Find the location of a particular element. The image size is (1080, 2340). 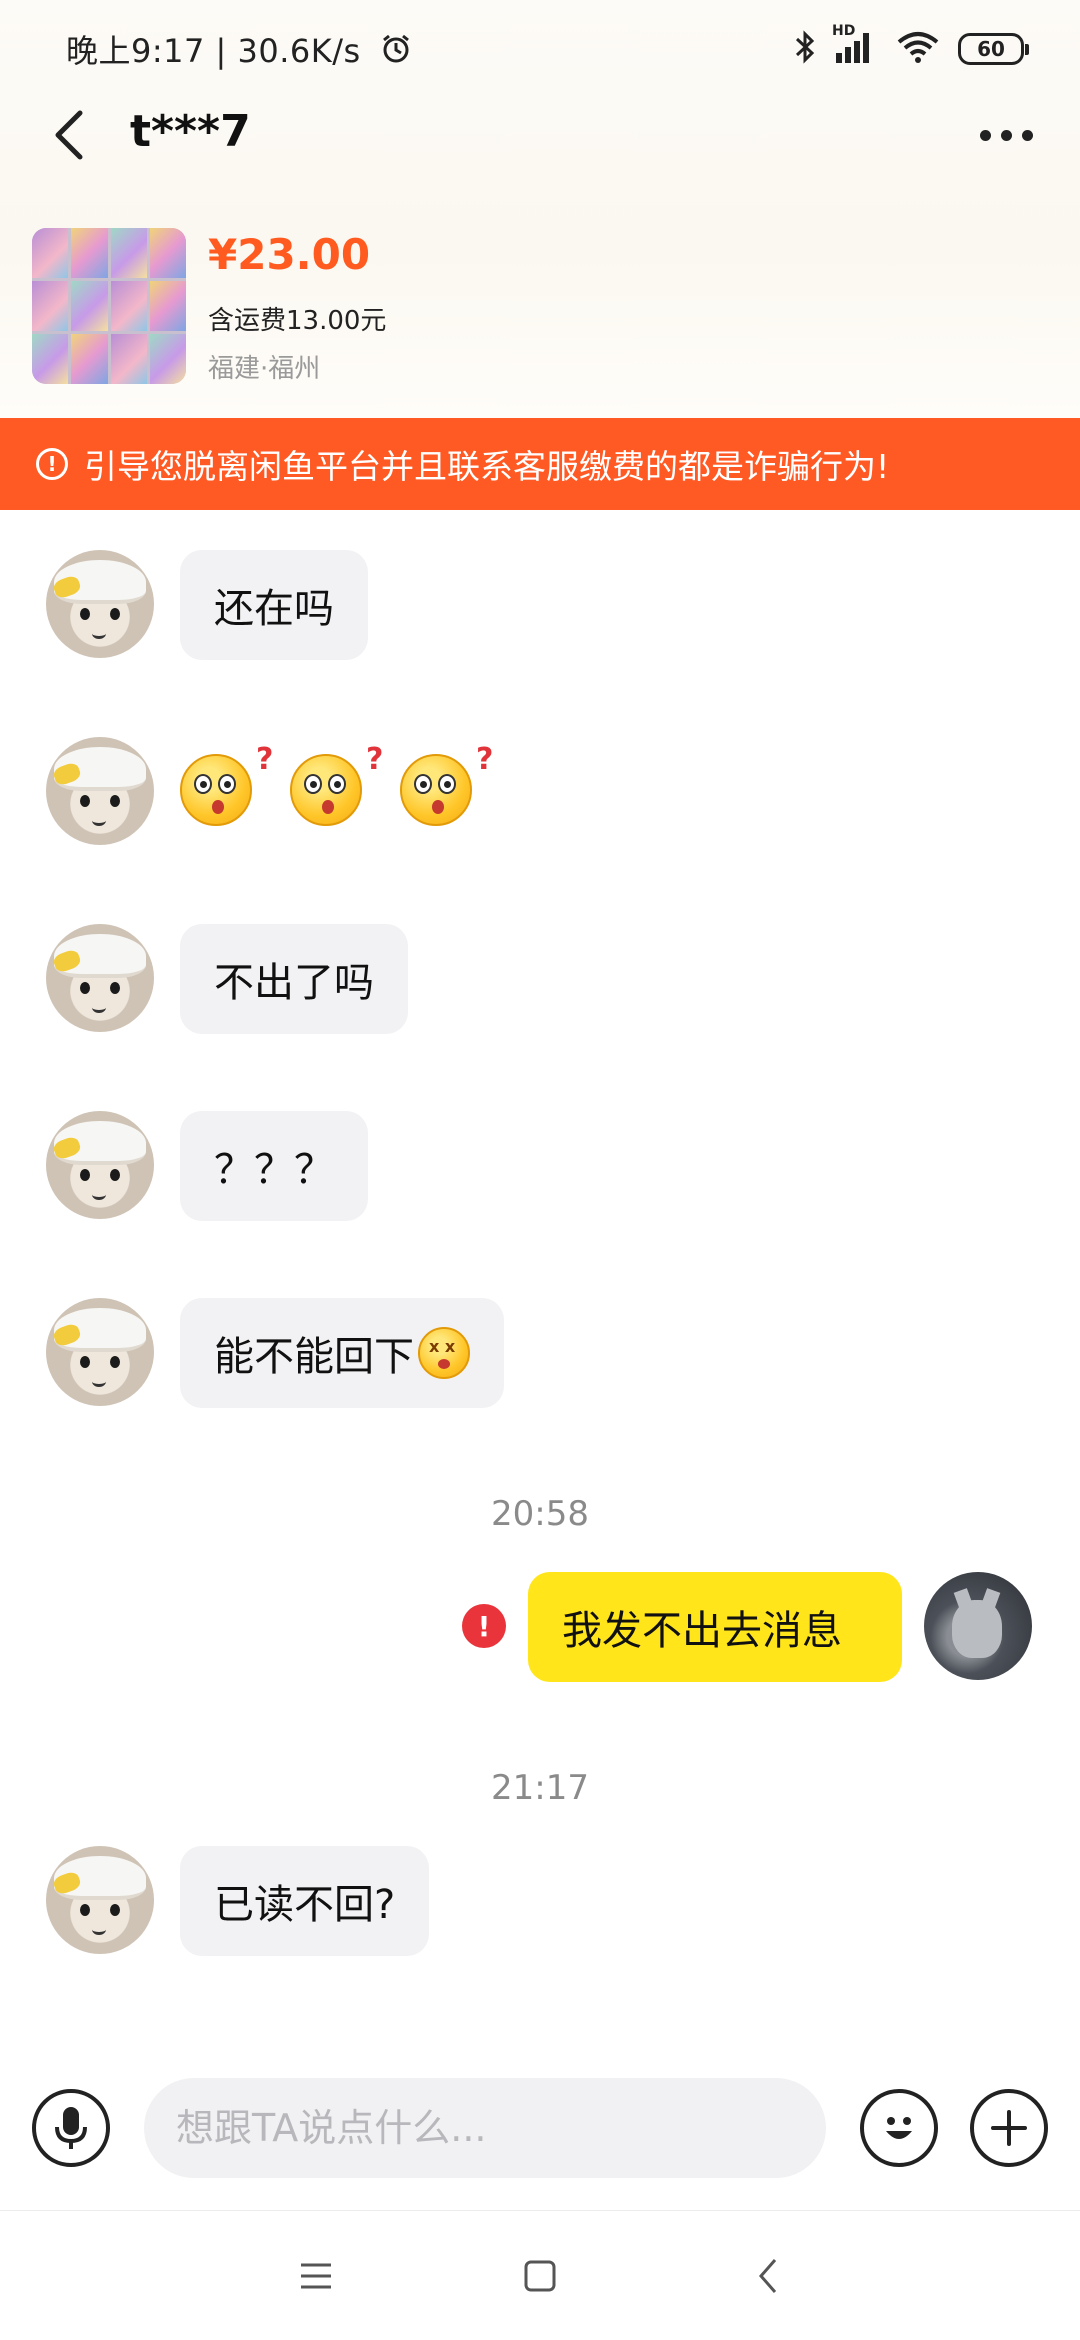

battery-icon: 60 is located at coordinates (993, 49).